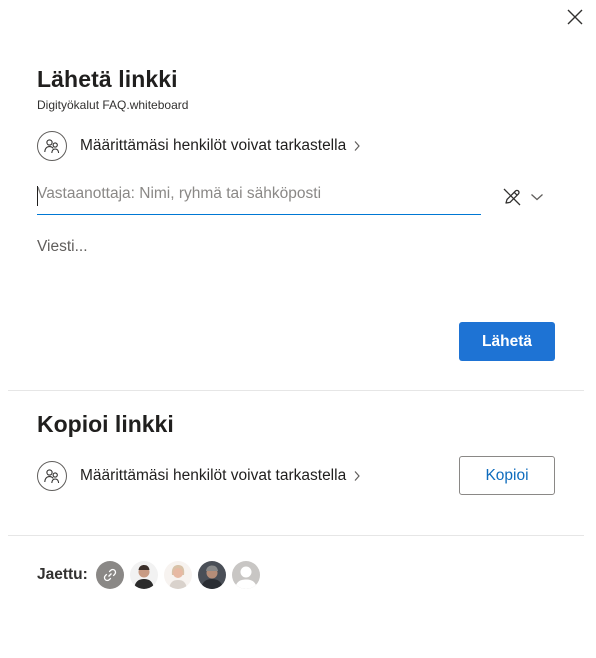  What do you see at coordinates (525, 197) in the screenshot?
I see `link-settings-button` at bounding box center [525, 197].